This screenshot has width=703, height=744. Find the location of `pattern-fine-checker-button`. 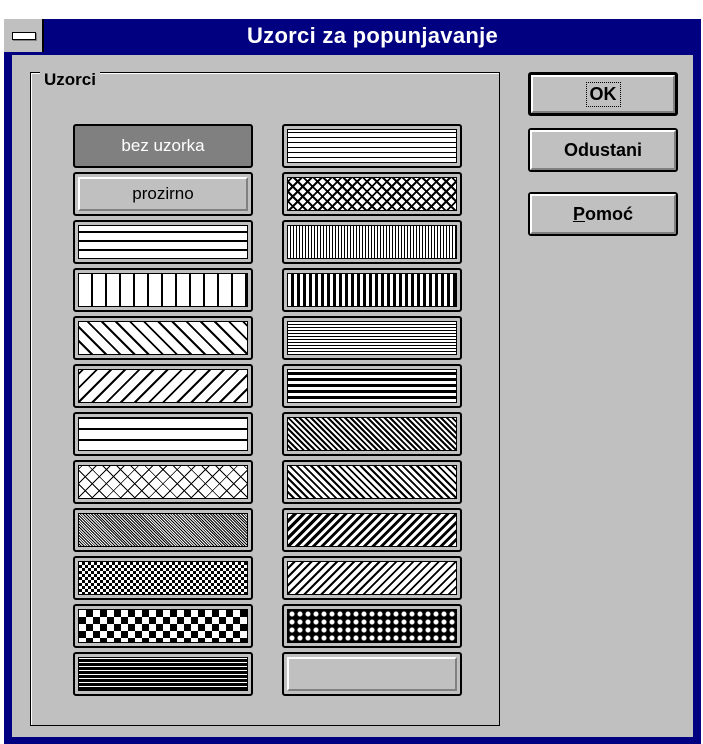

pattern-fine-checker-button is located at coordinates (163, 578).